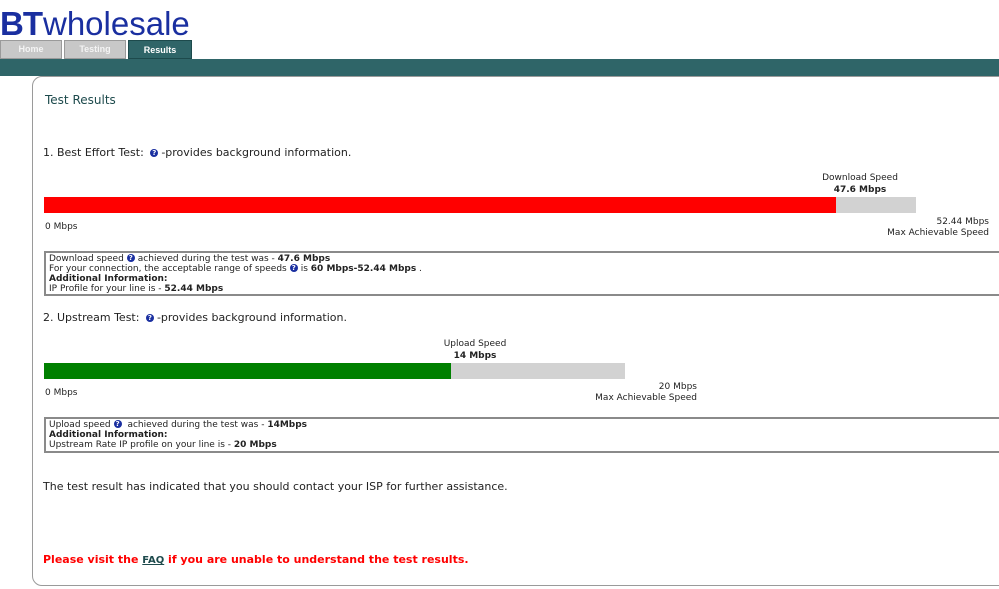 The image size is (999, 589). Describe the element at coordinates (938, 233) in the screenshot. I see `download-max-caption: Max Achievable Speed` at that location.